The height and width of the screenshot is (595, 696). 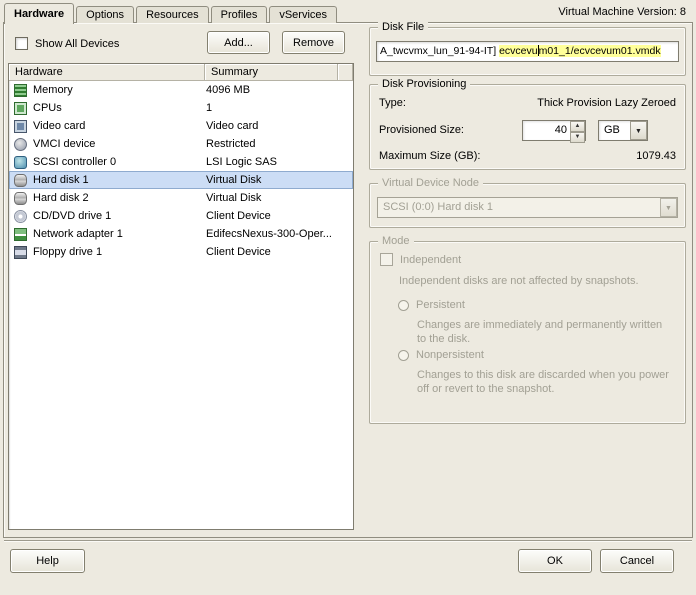 What do you see at coordinates (271, 72) in the screenshot?
I see `column-header-summary: Summary` at bounding box center [271, 72].